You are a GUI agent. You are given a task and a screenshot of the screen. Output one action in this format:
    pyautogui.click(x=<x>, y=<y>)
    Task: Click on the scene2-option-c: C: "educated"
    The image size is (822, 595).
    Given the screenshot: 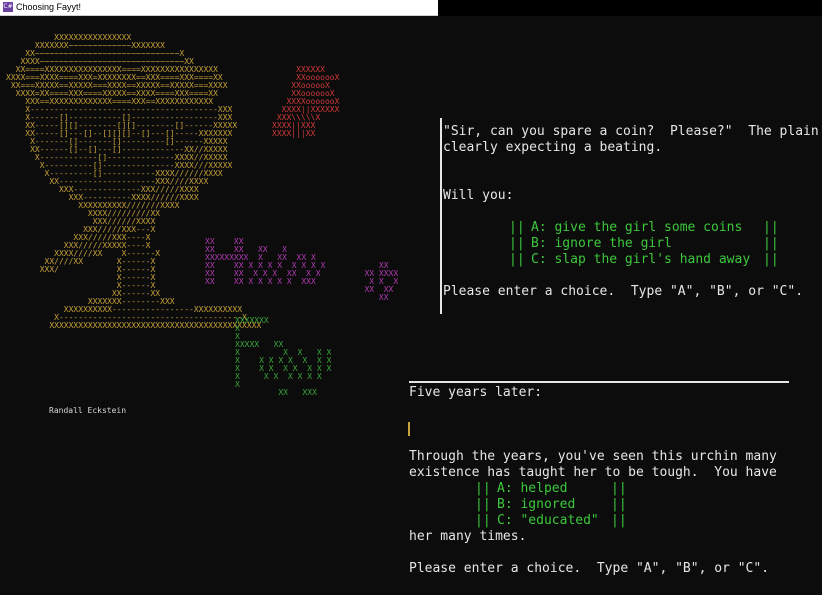 What is the action you would take?
    pyautogui.click(x=548, y=521)
    